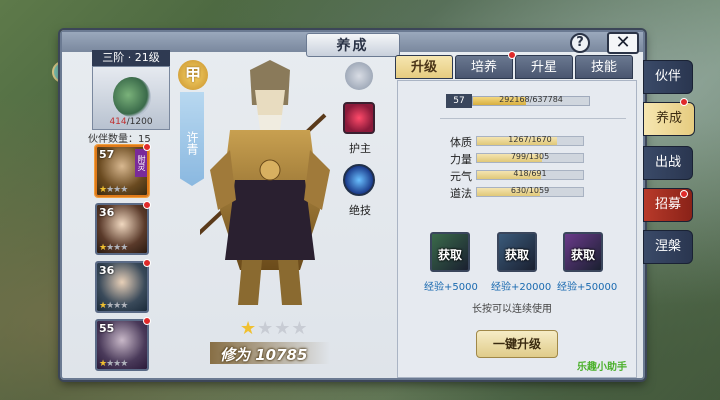 Image resolution: width=720 pixels, height=400 pixels. I want to click on stat-bar: 799/1305, so click(530, 157).